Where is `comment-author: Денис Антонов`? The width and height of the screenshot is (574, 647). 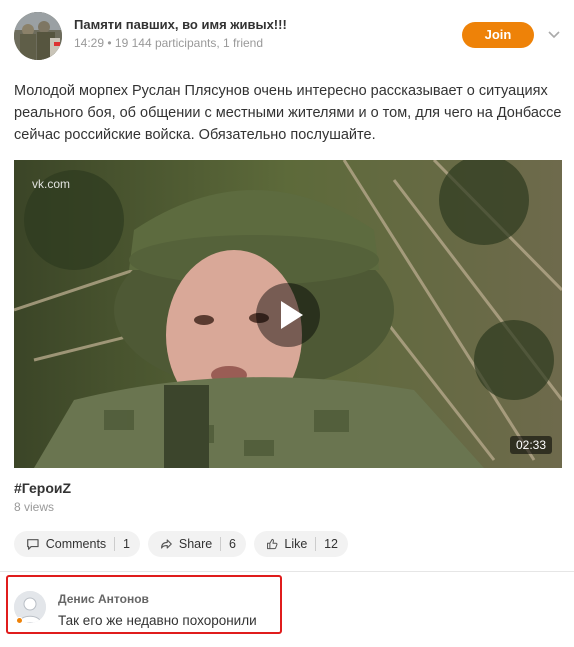
comment-author: Денис Антонов is located at coordinates (103, 599).